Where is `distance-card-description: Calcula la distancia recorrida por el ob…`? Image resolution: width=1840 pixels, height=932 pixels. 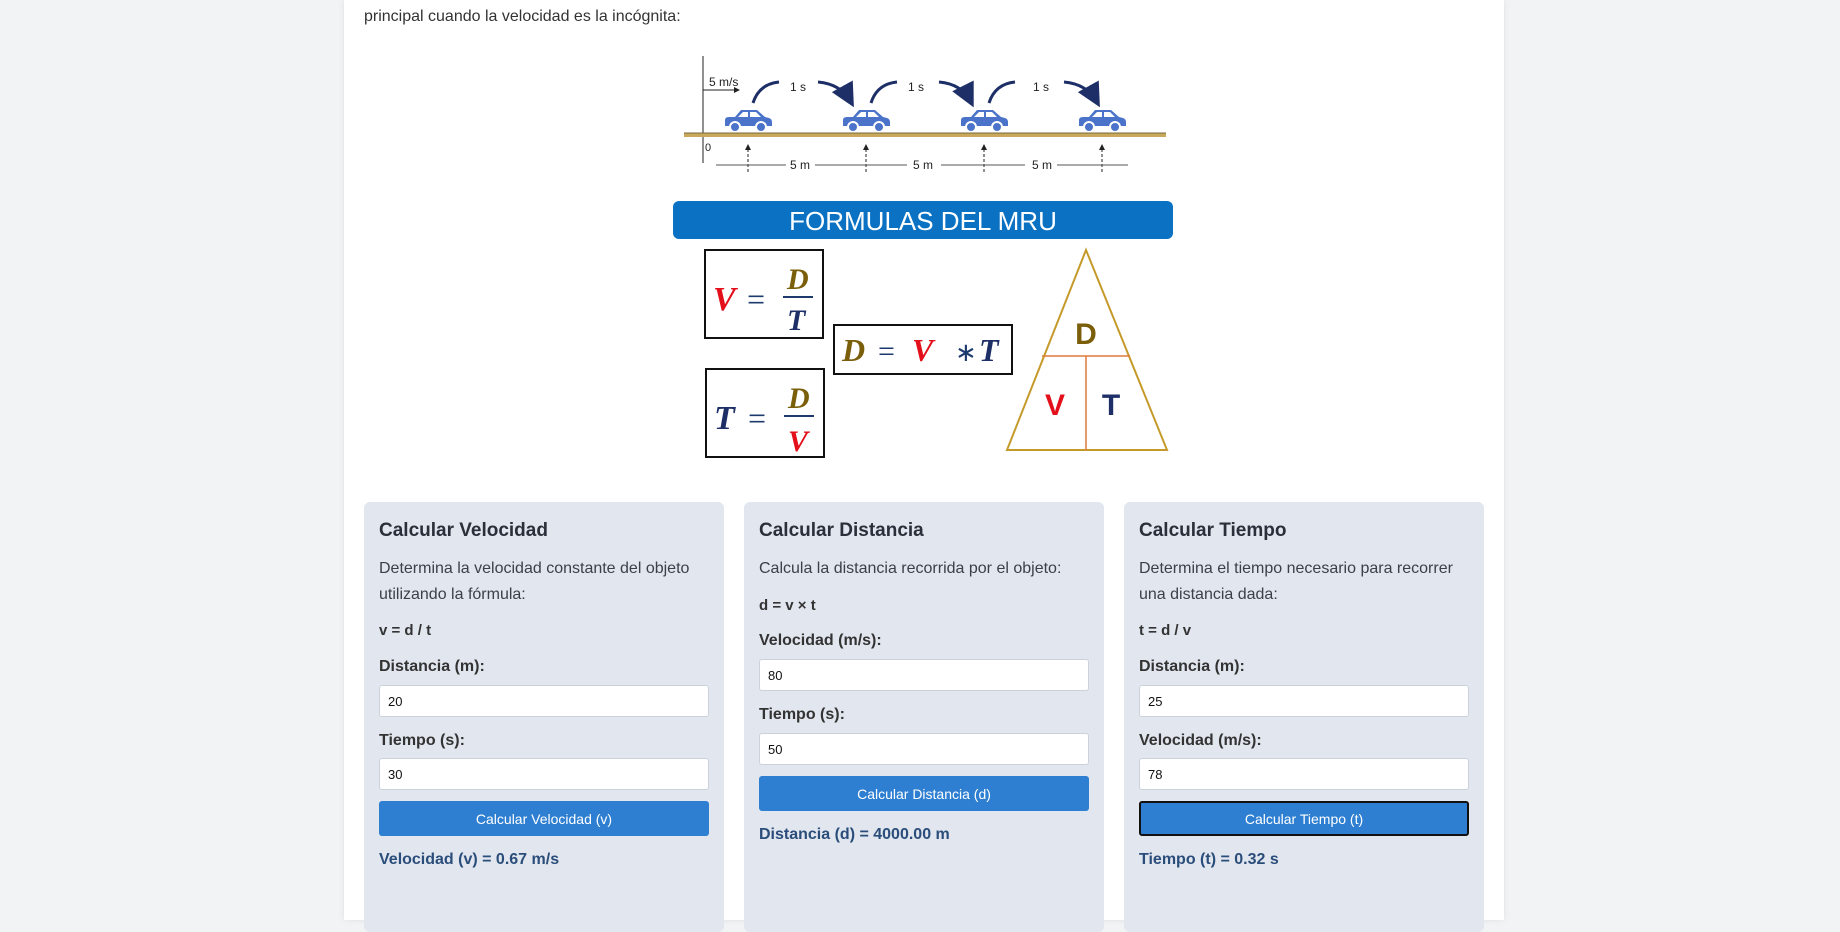 distance-card-description: Calcula la distancia recorrida por el ob… is located at coordinates (910, 568).